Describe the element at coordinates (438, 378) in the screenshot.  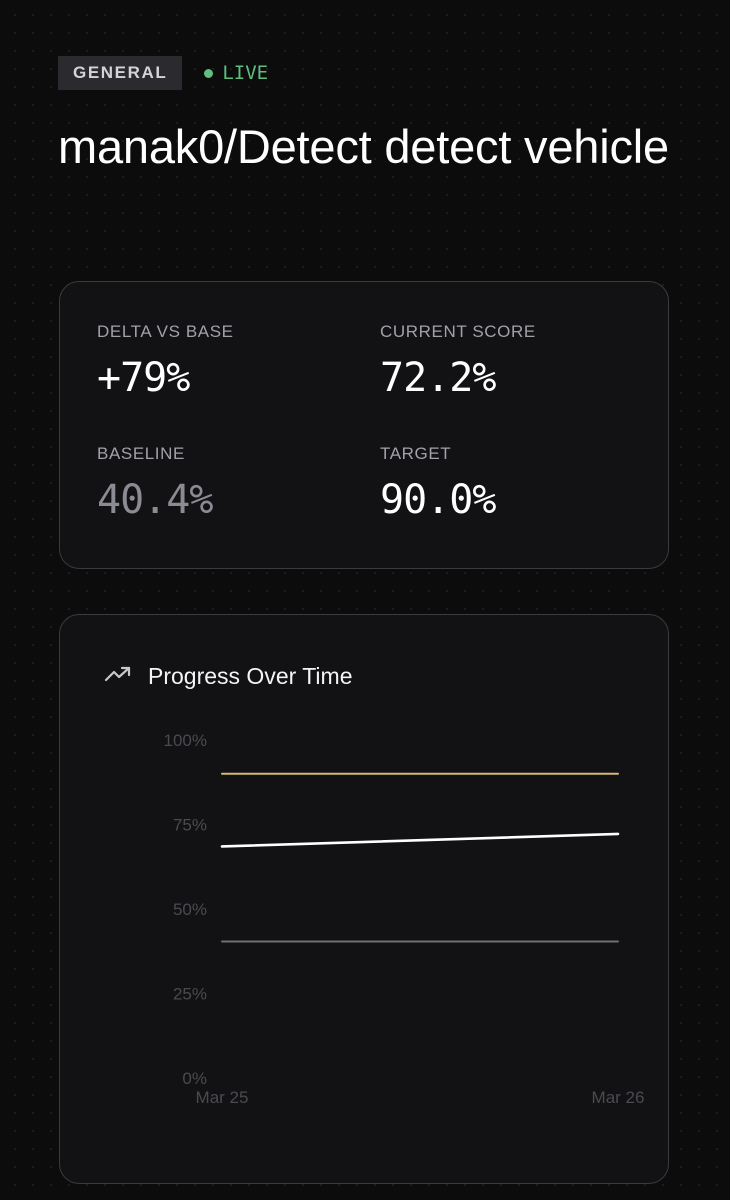
I see `stat-current-value: 72.2%` at that location.